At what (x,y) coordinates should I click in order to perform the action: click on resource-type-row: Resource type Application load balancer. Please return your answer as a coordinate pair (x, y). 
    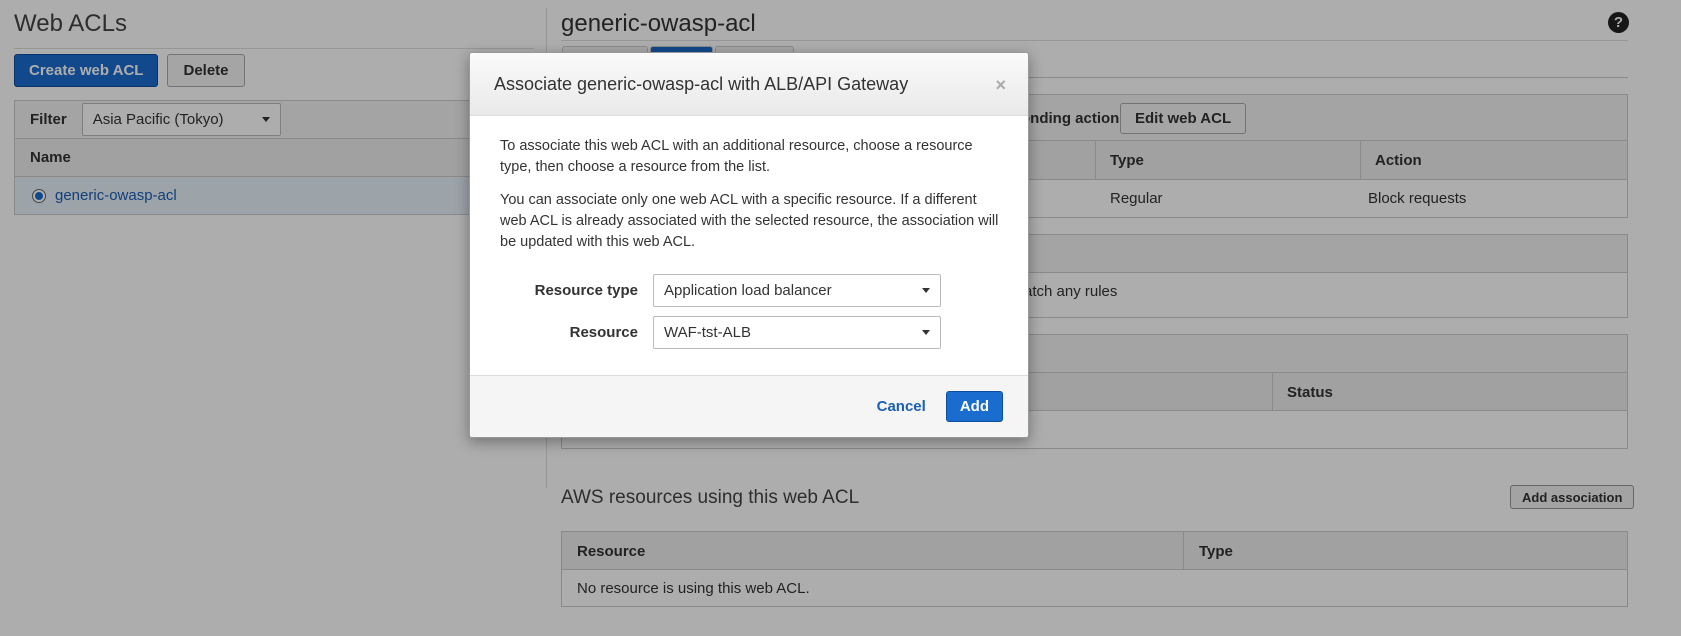
    Looking at the image, I should click on (750, 290).